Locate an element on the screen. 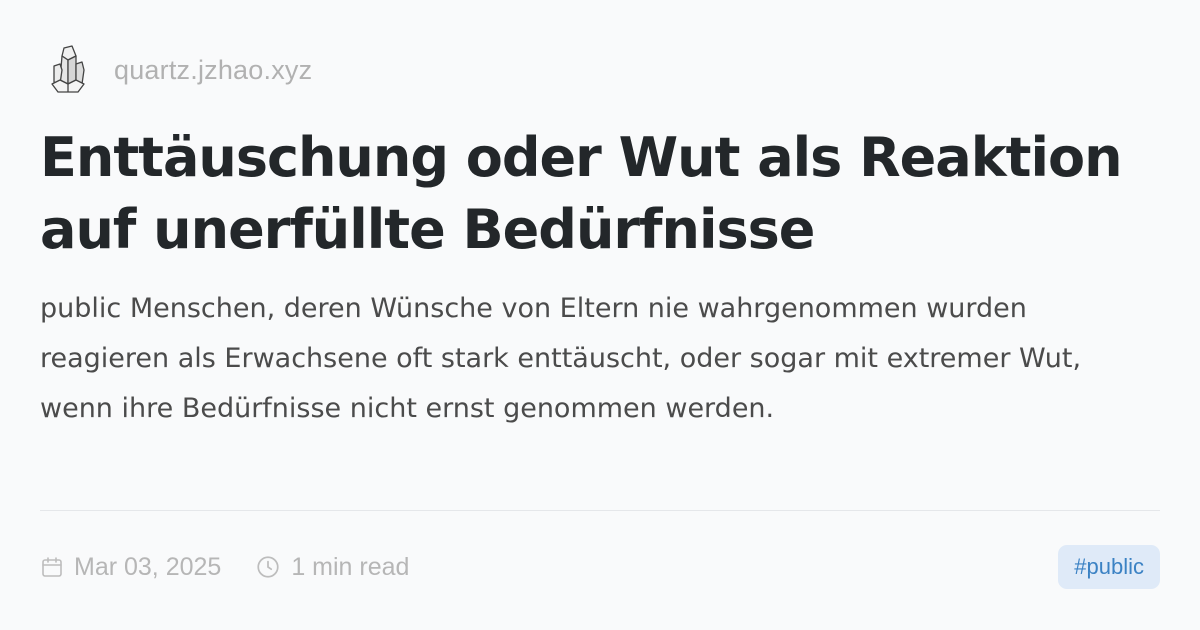 The width and height of the screenshot is (1200, 630). clock-icon is located at coordinates (268, 567).